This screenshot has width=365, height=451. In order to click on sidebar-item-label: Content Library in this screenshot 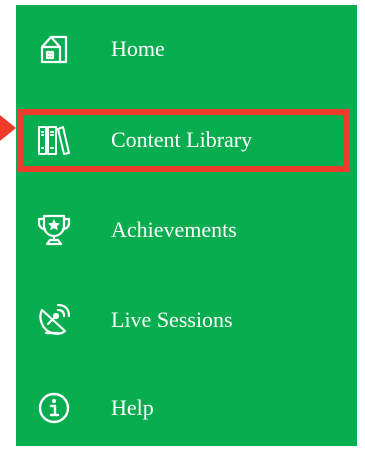, I will do `click(182, 139)`.